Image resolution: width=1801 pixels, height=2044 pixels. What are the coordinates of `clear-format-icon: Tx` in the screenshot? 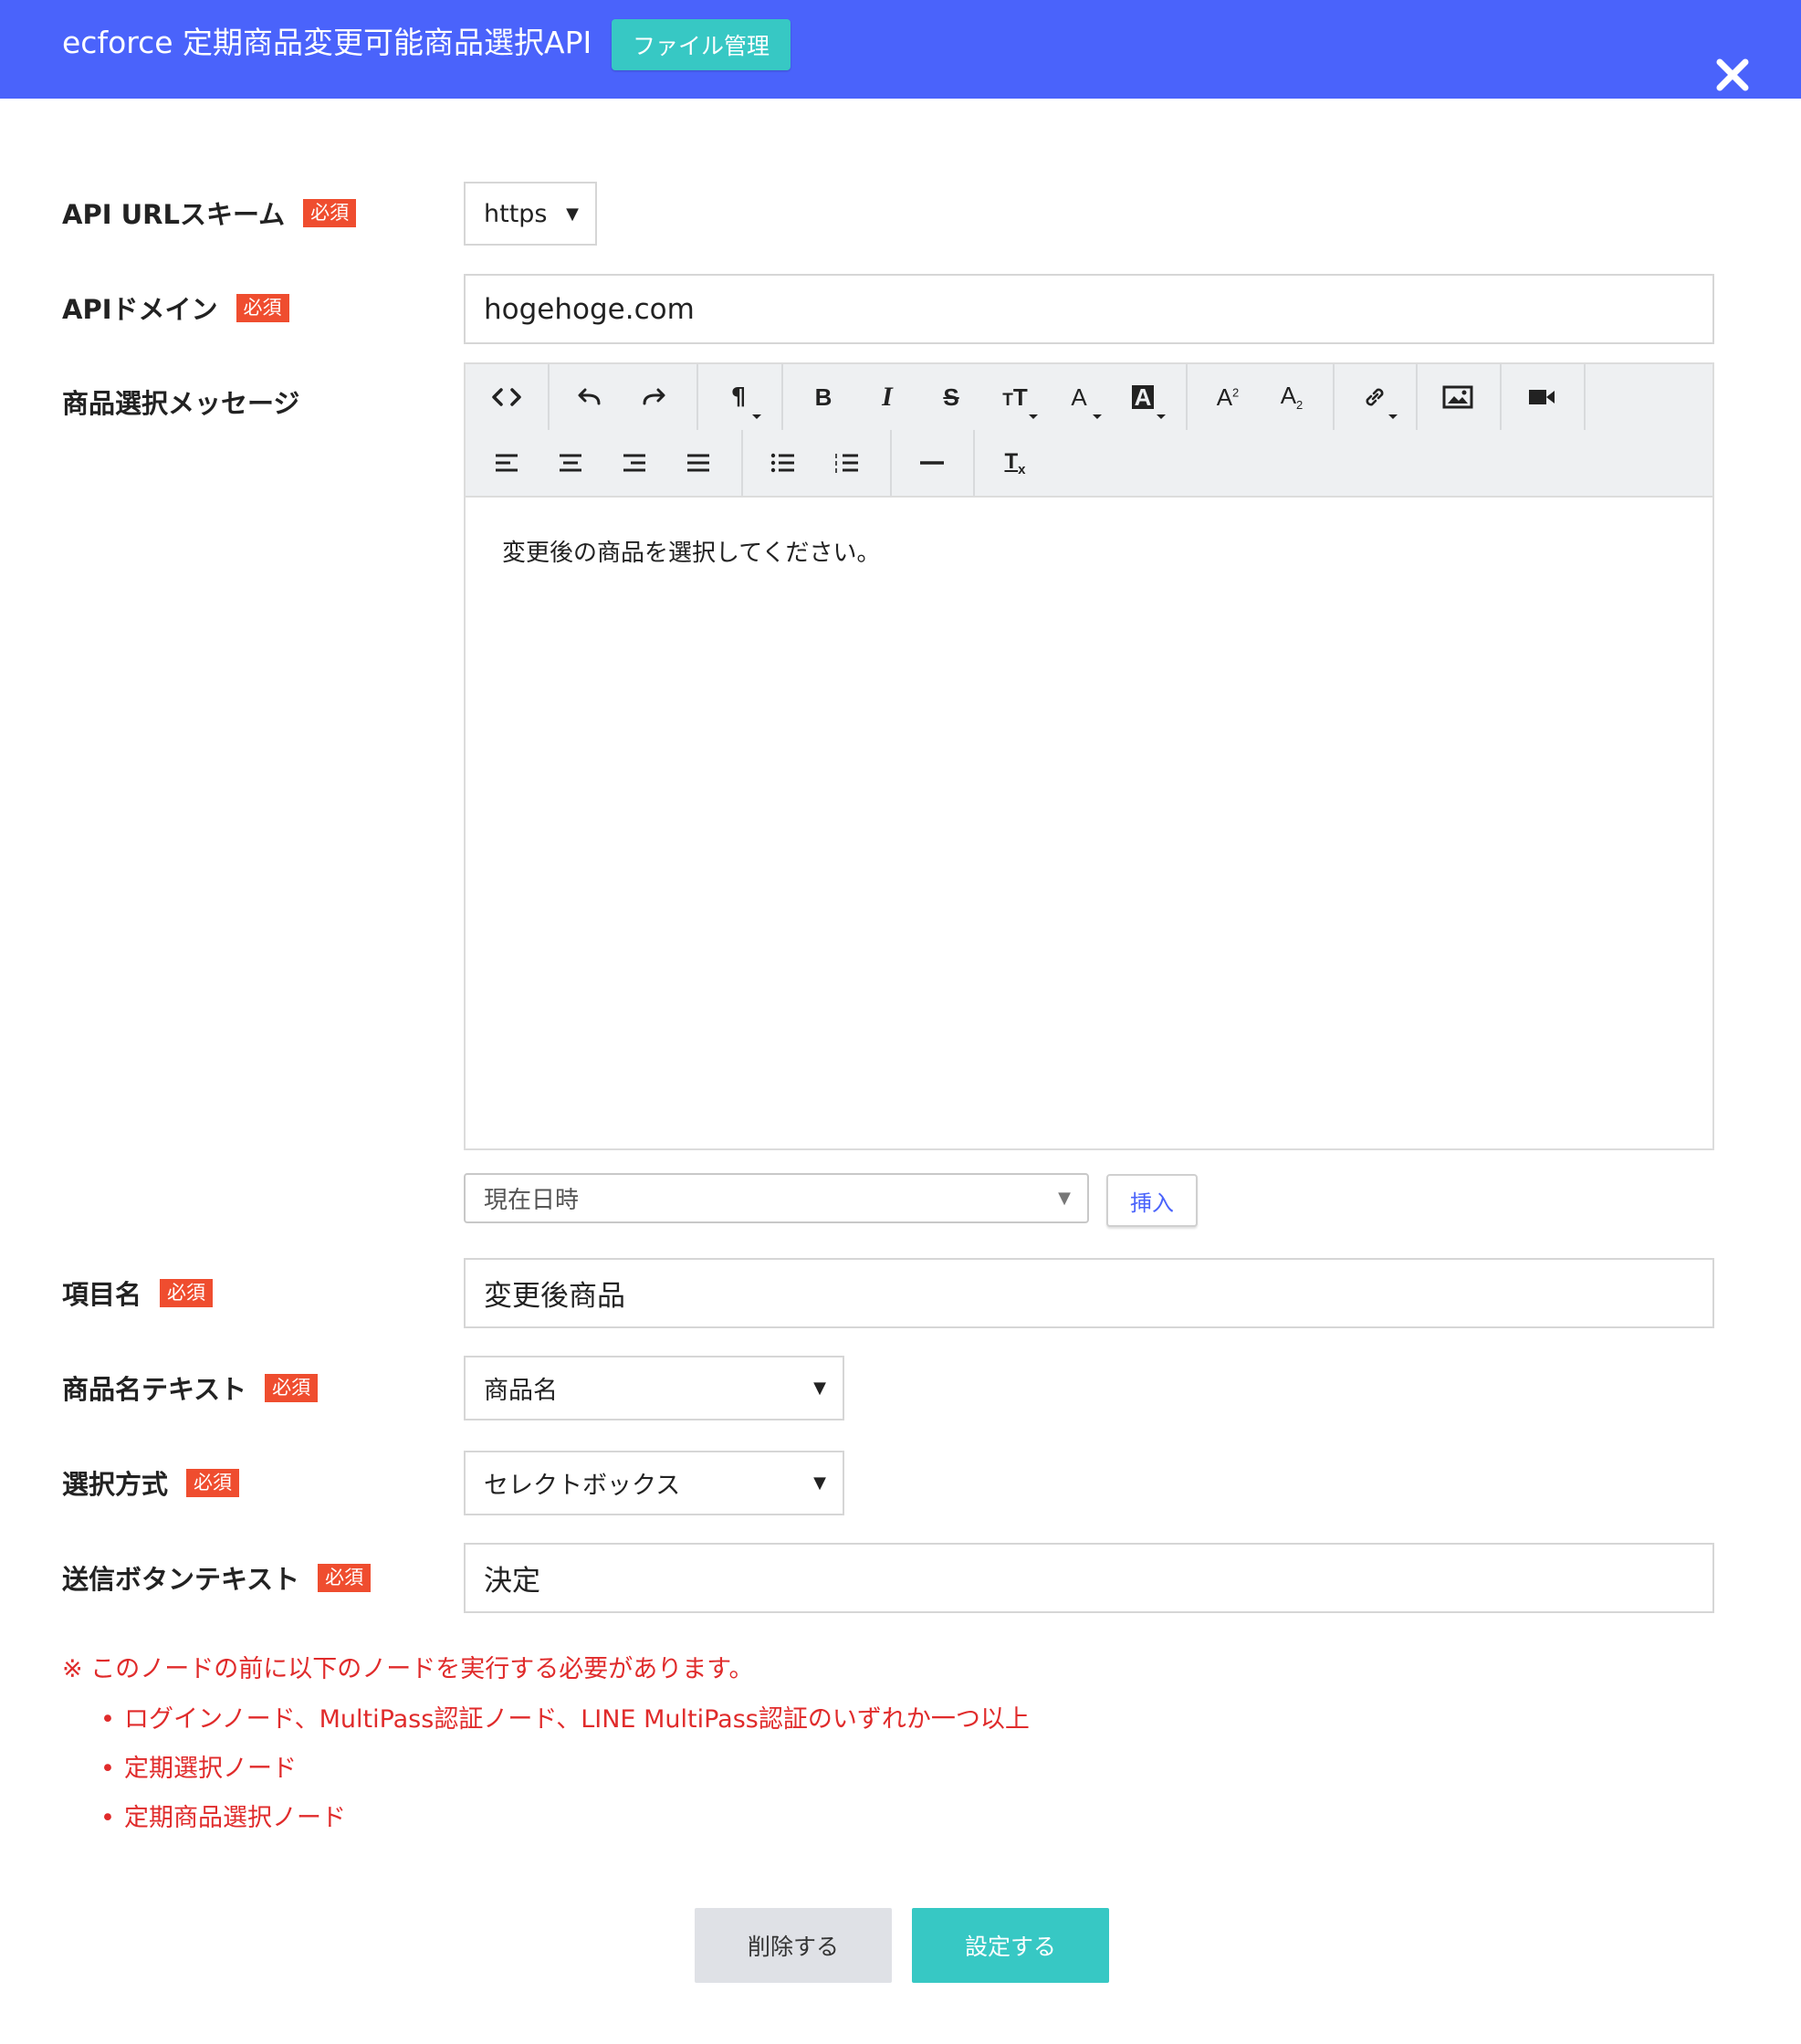 It's located at (1015, 462).